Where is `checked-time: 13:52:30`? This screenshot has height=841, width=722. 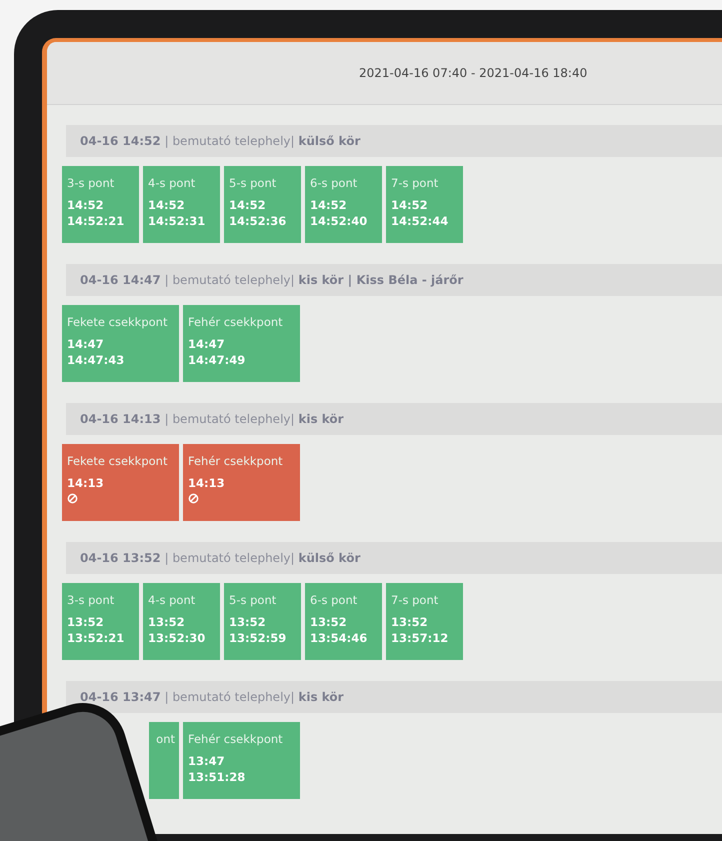 checked-time: 13:52:30 is located at coordinates (177, 638).